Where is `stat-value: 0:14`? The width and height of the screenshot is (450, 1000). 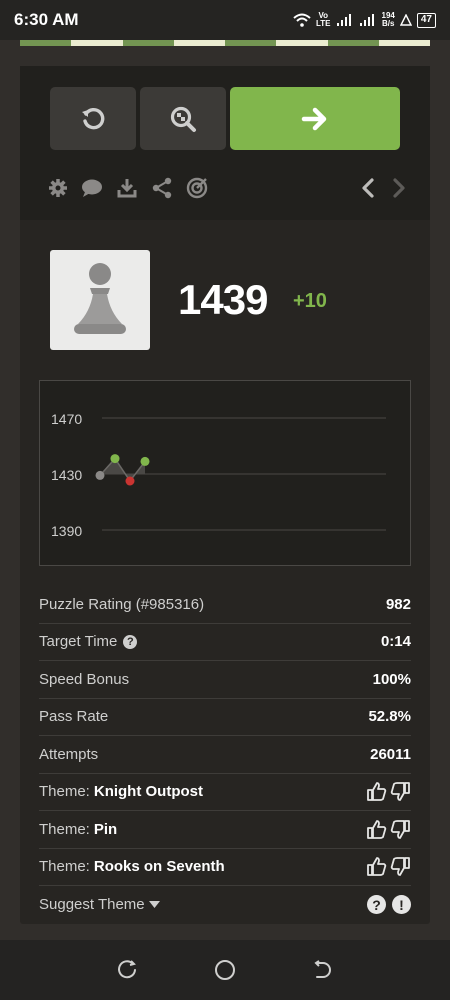 stat-value: 0:14 is located at coordinates (395, 642).